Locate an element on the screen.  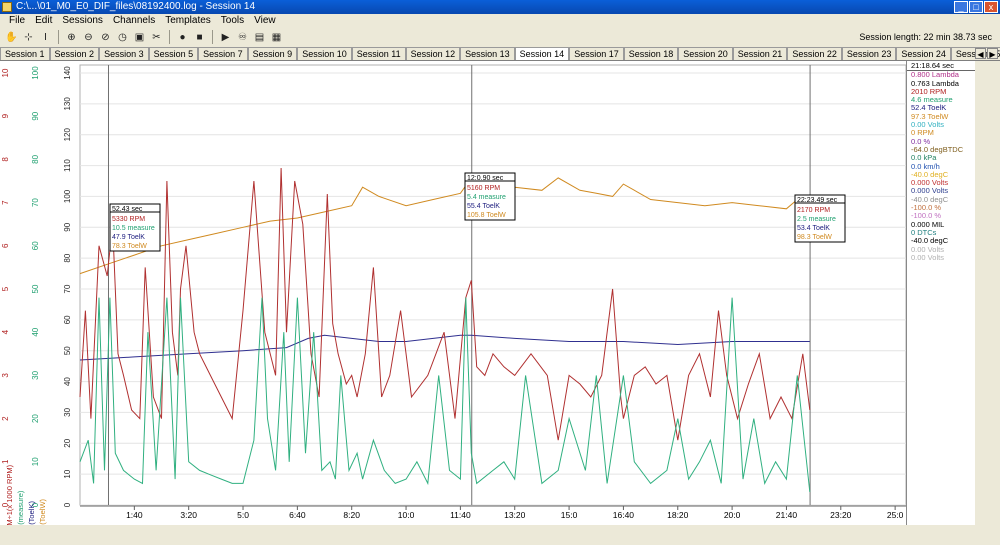
legend-channel-value: 52.4 ToelK is located at coordinates (941, 108).